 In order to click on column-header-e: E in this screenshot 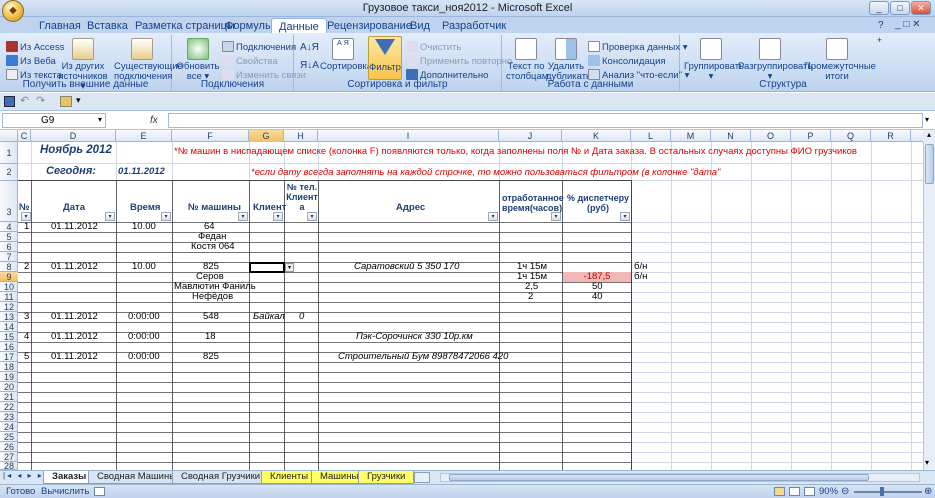, I will do `click(144, 136)`.